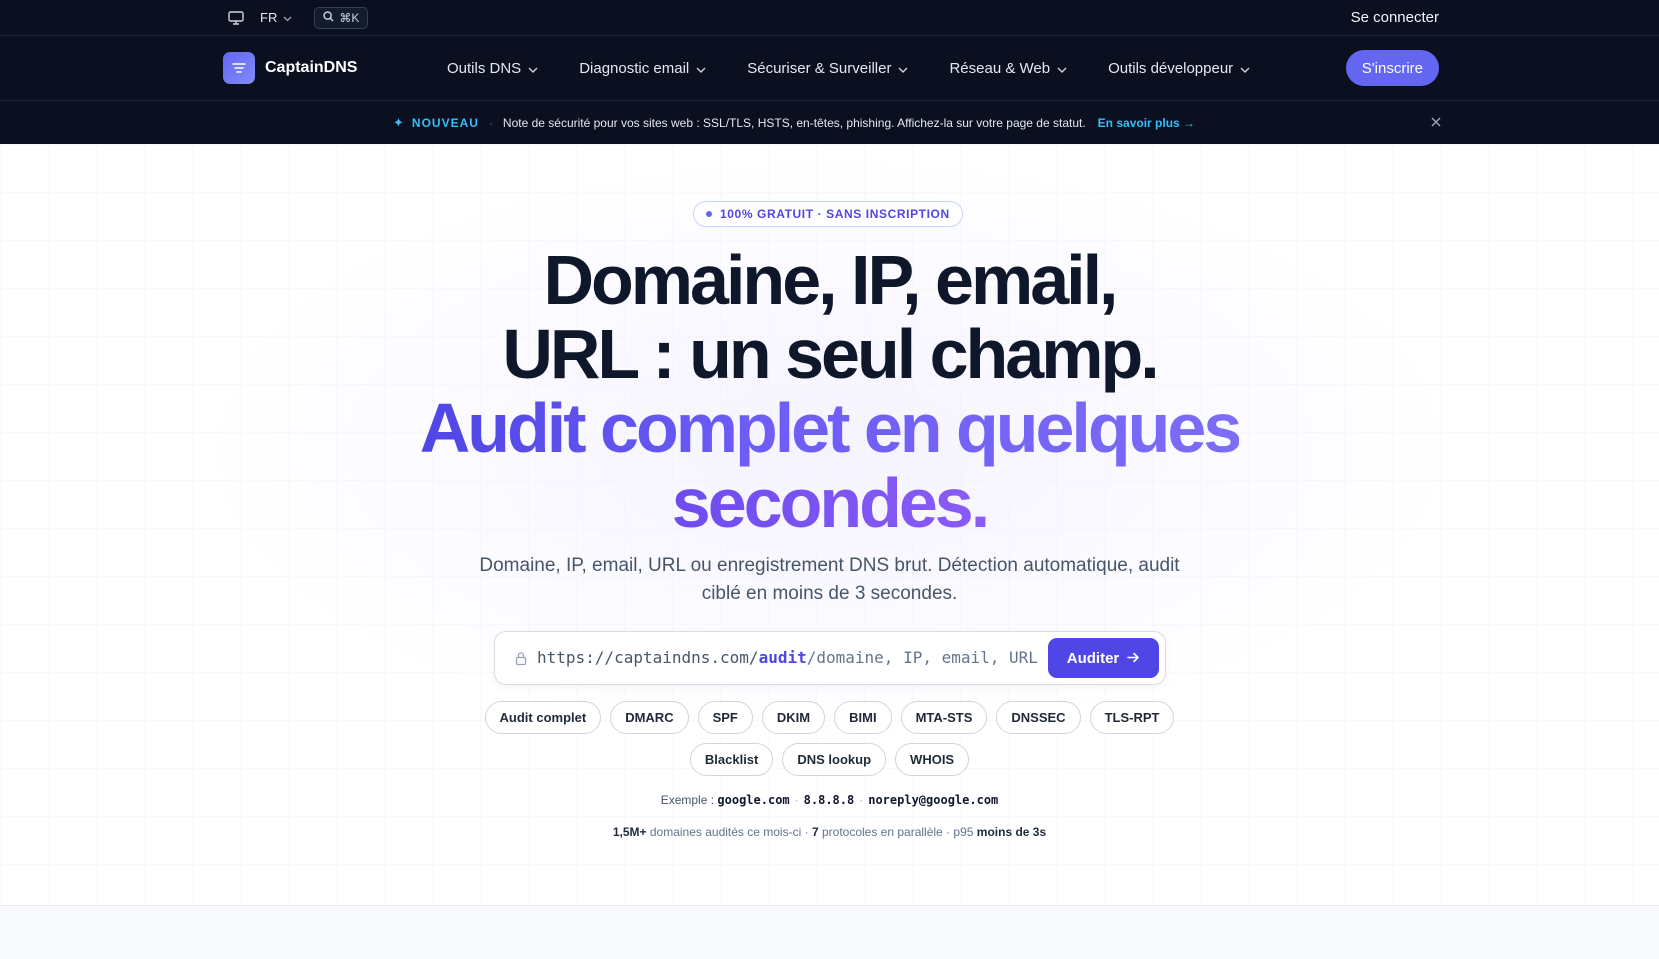  Describe the element at coordinates (815, 832) in the screenshot. I see `stat-protocols-value: 7` at that location.